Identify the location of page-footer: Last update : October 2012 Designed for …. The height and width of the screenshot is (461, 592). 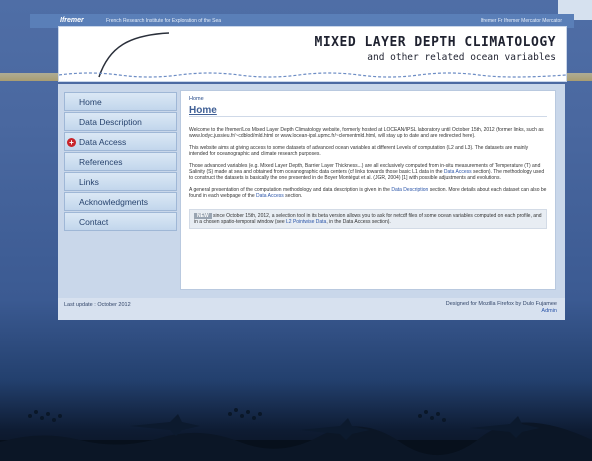
(311, 309).